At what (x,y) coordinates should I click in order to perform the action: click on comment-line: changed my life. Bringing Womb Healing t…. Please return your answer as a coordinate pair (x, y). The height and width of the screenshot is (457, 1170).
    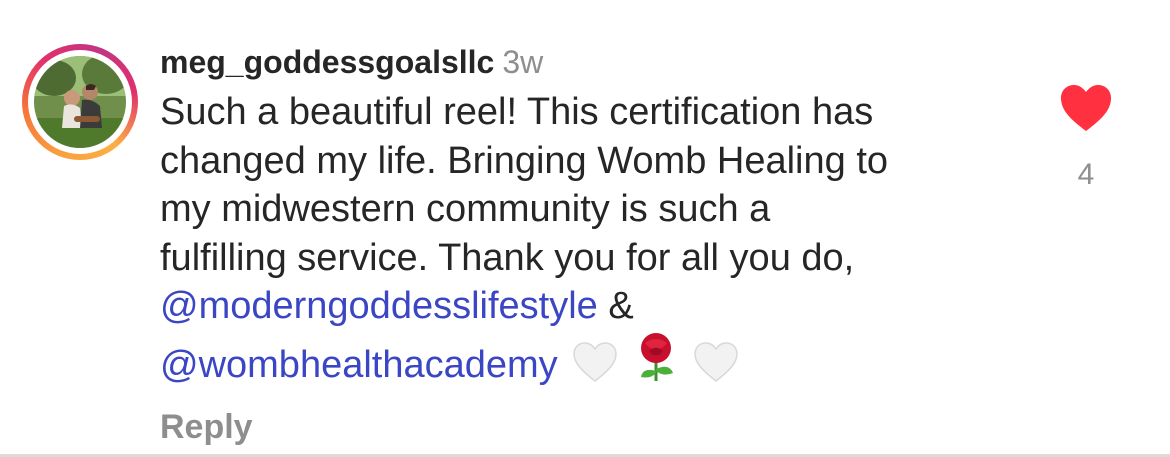
    Looking at the image, I should click on (524, 160).